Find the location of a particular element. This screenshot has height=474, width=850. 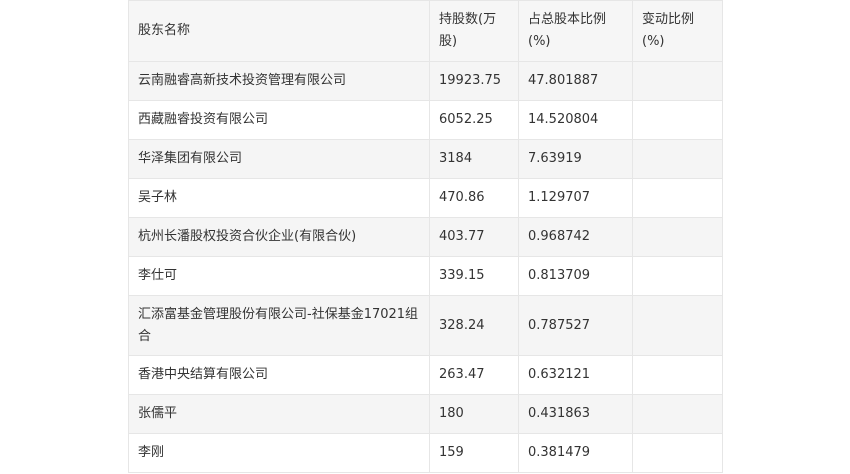

table-row: 吴子林 470.86 1.129707 is located at coordinates (425, 198).